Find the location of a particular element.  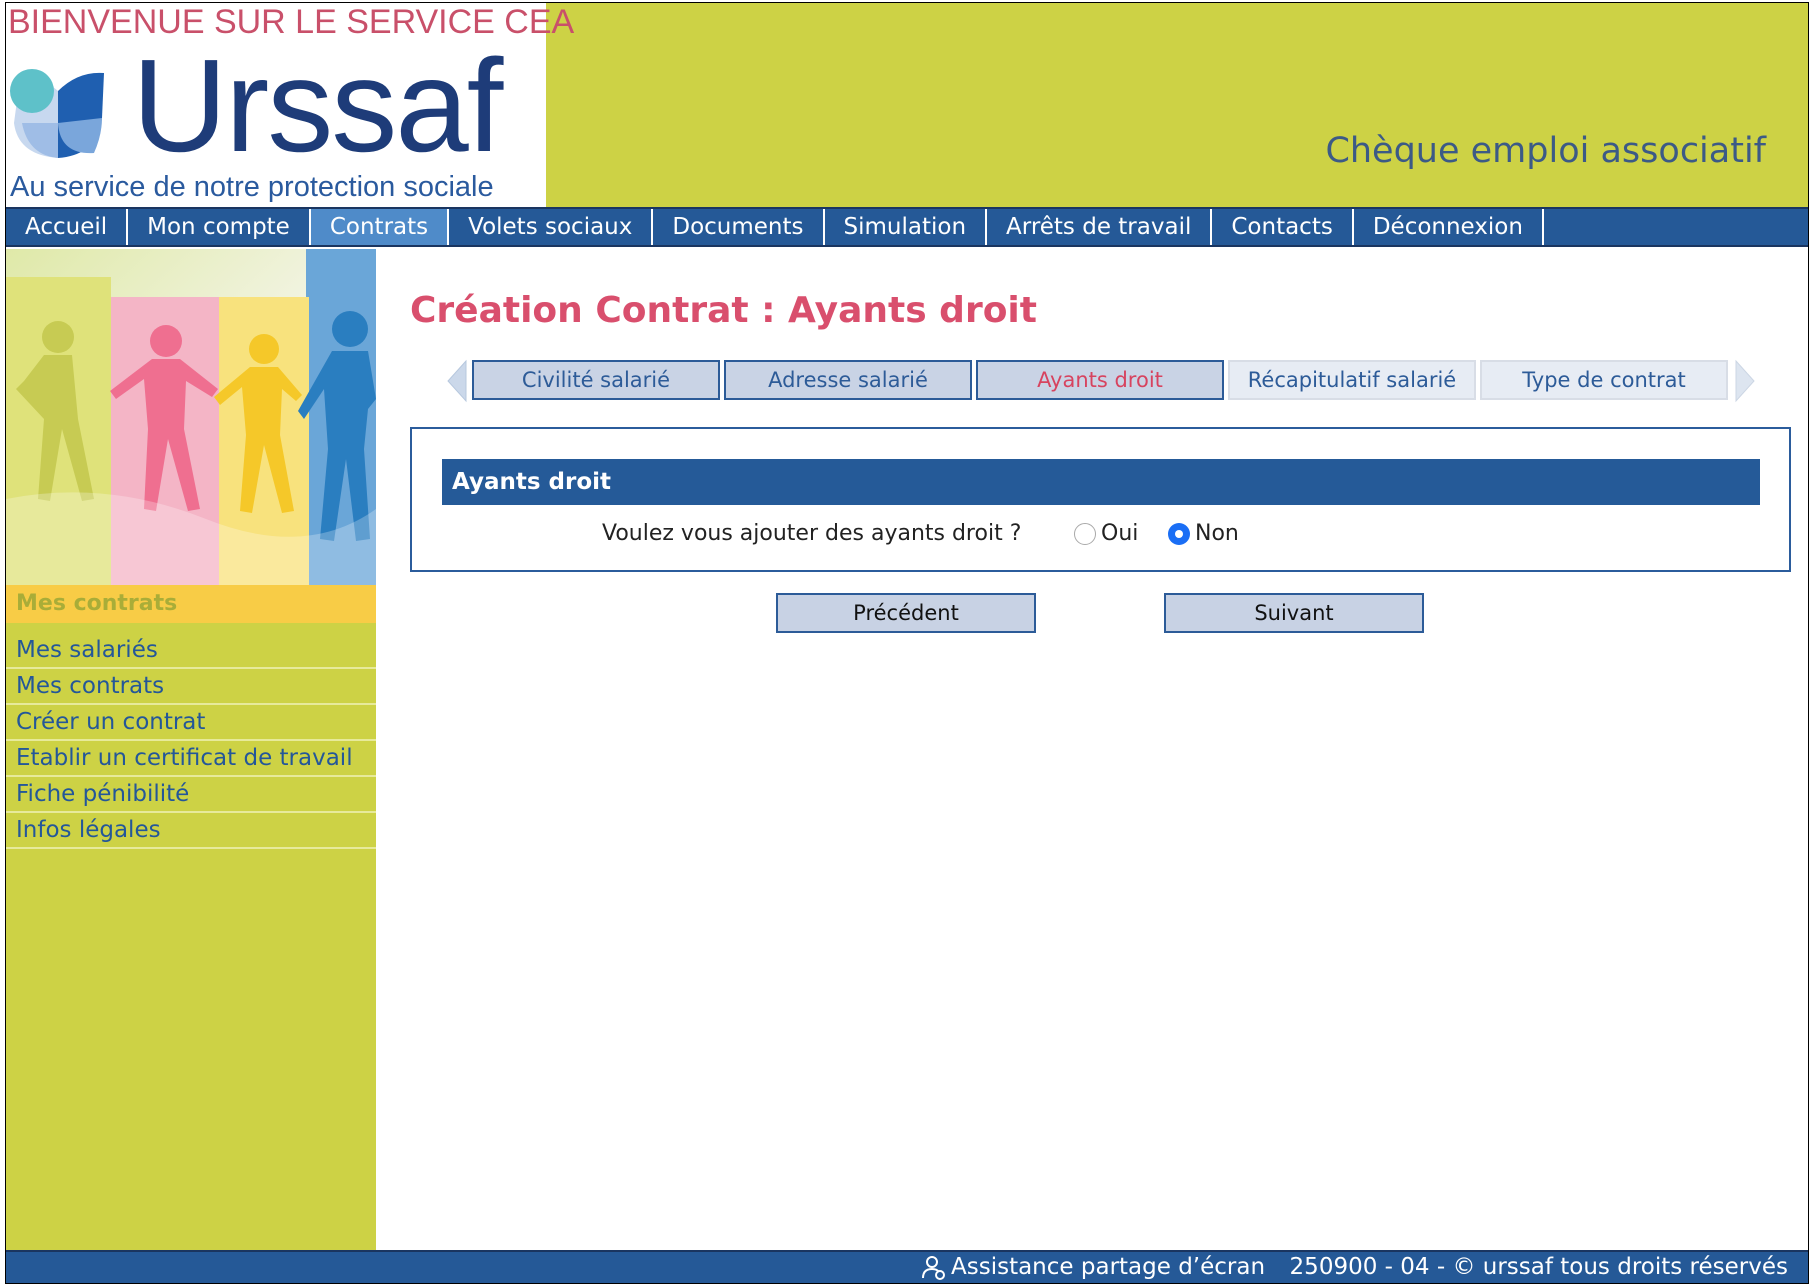

step-type-de-contrat: Type de contrat is located at coordinates (1604, 380).